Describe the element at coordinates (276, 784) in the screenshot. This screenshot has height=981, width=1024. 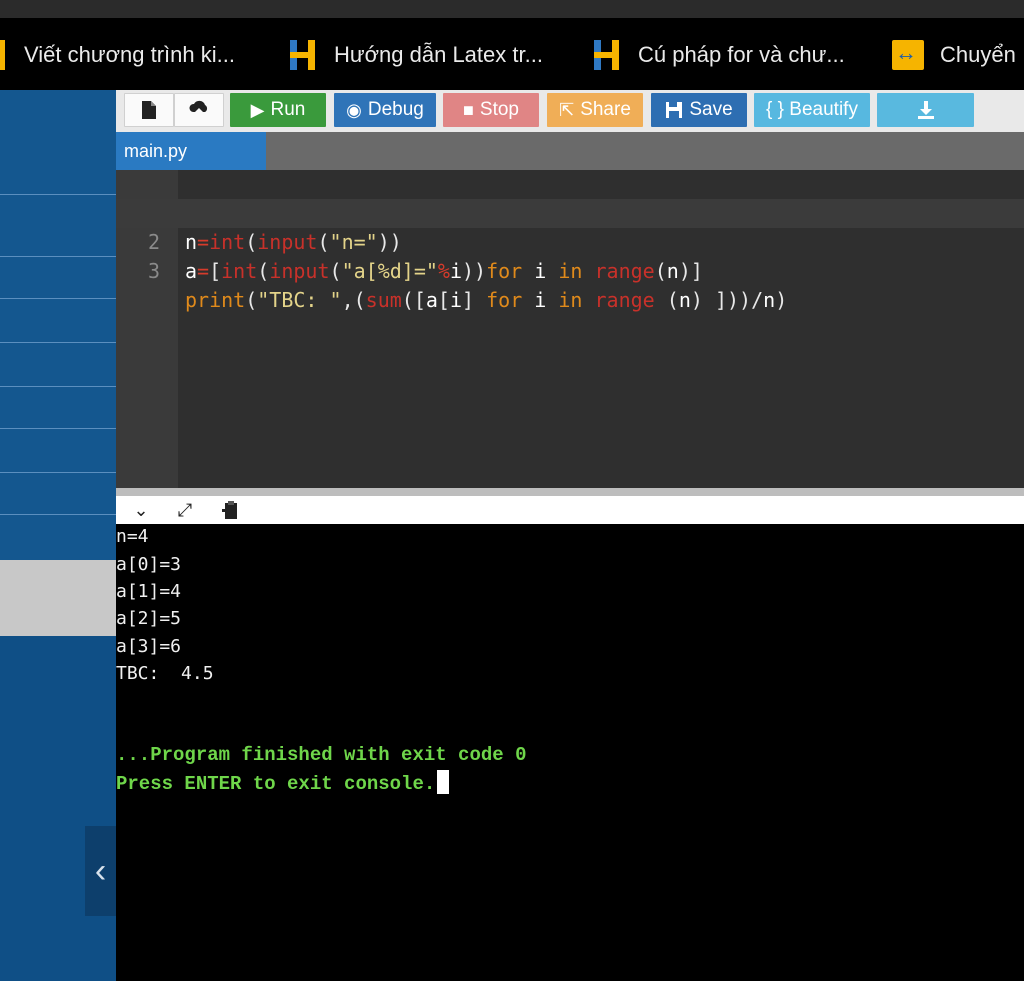
I see `exit-prompt-text: Press ENTER to exit console.` at that location.